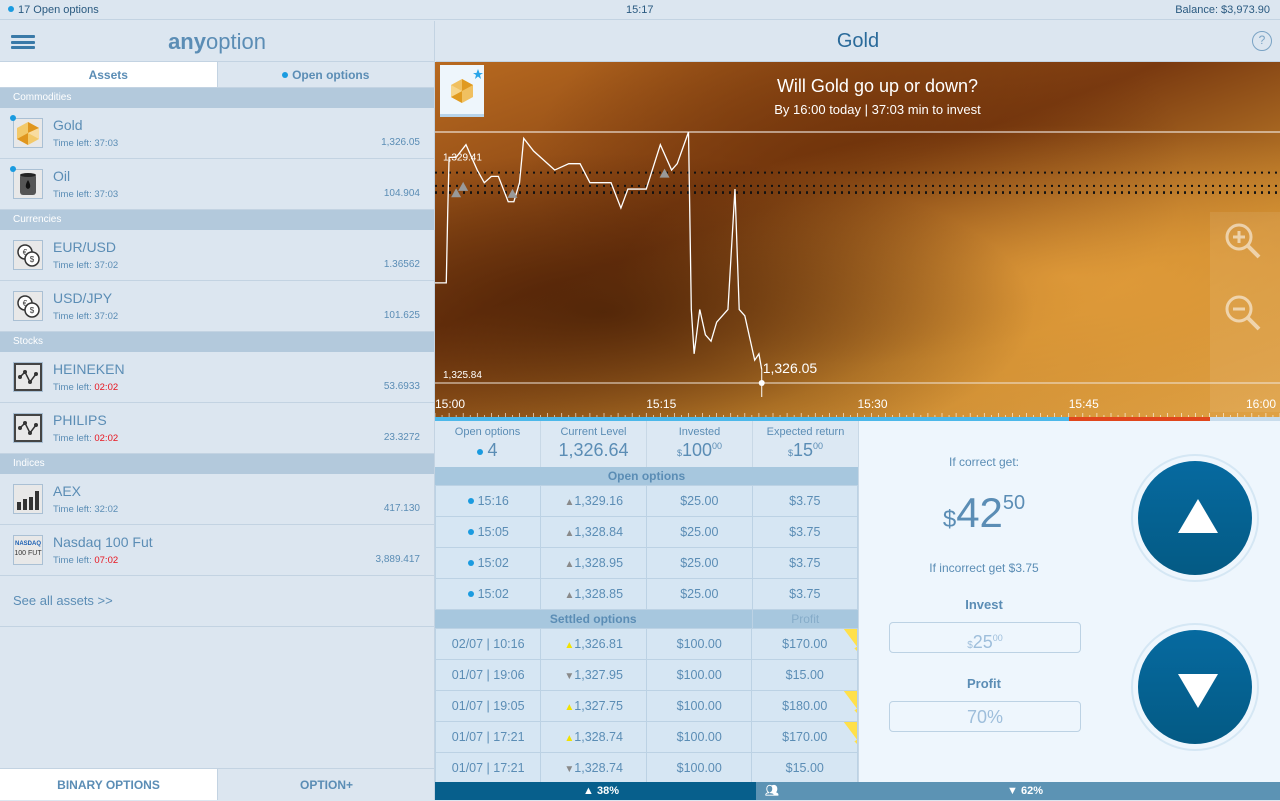  Describe the element at coordinates (772, 791) in the screenshot. I see `traders-icon: 👥︎` at that location.